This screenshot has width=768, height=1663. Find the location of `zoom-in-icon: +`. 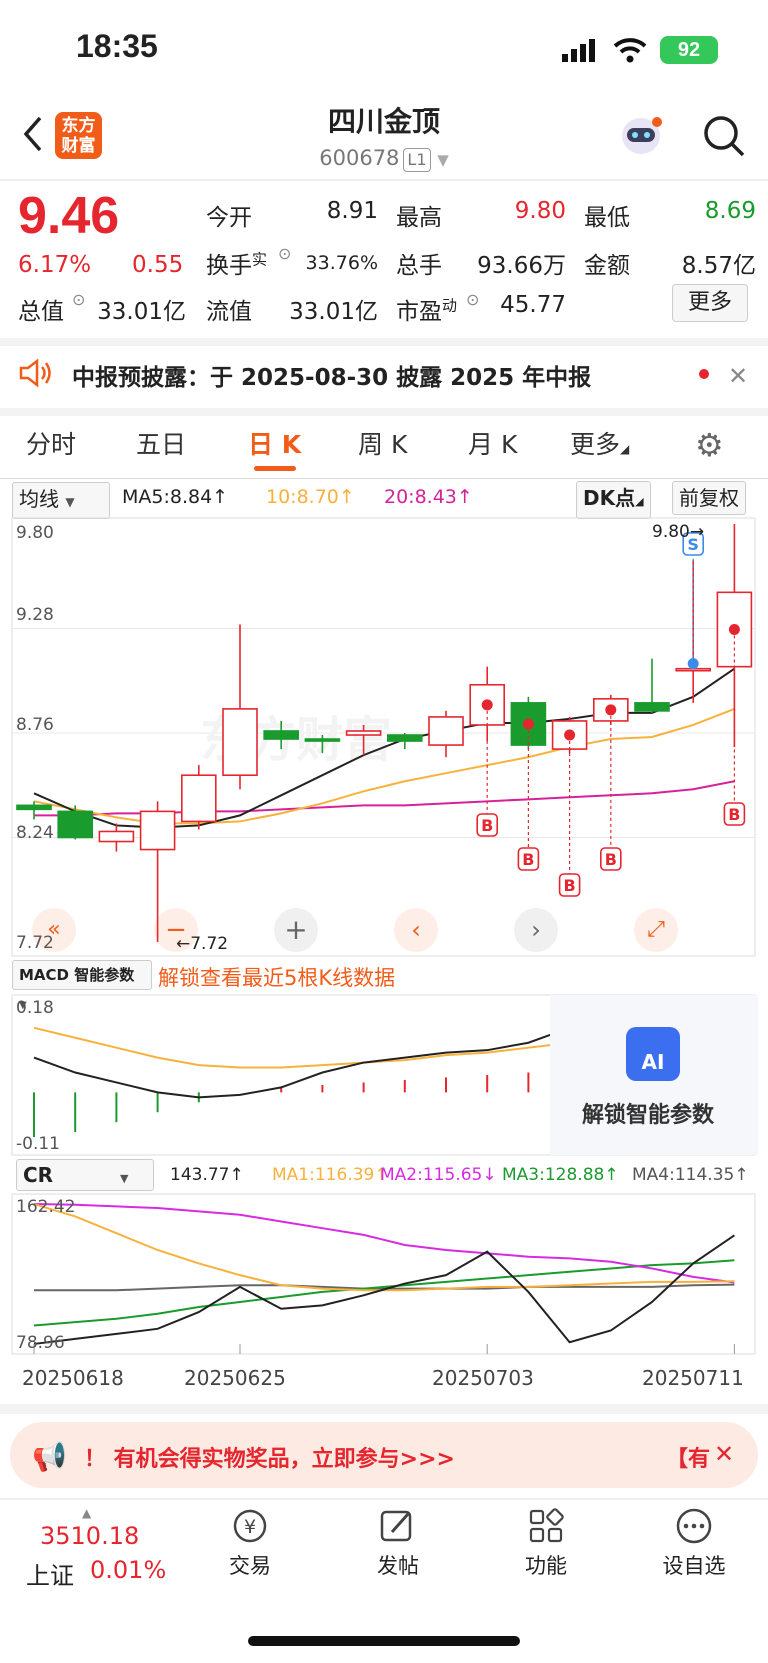

zoom-in-icon: + is located at coordinates (296, 930).